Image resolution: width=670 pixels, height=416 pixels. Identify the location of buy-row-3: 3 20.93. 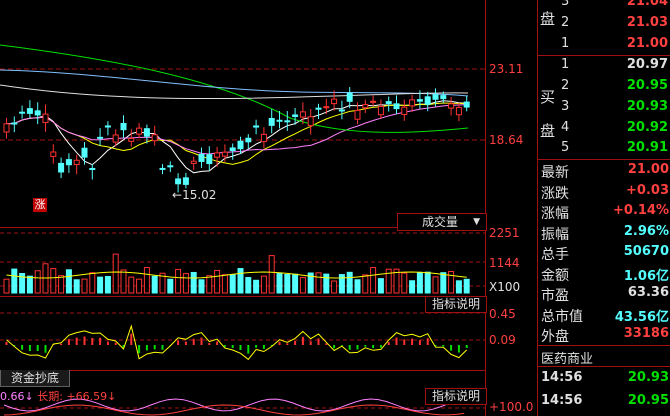
(613, 108).